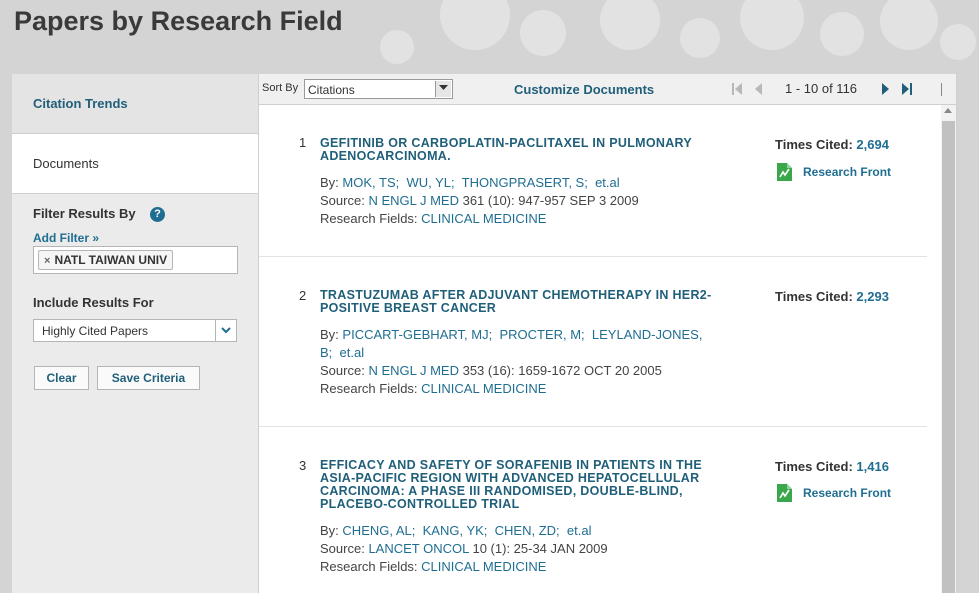 Image resolution: width=979 pixels, height=593 pixels. Describe the element at coordinates (225, 330) in the screenshot. I see `chevron-down-icon` at that location.